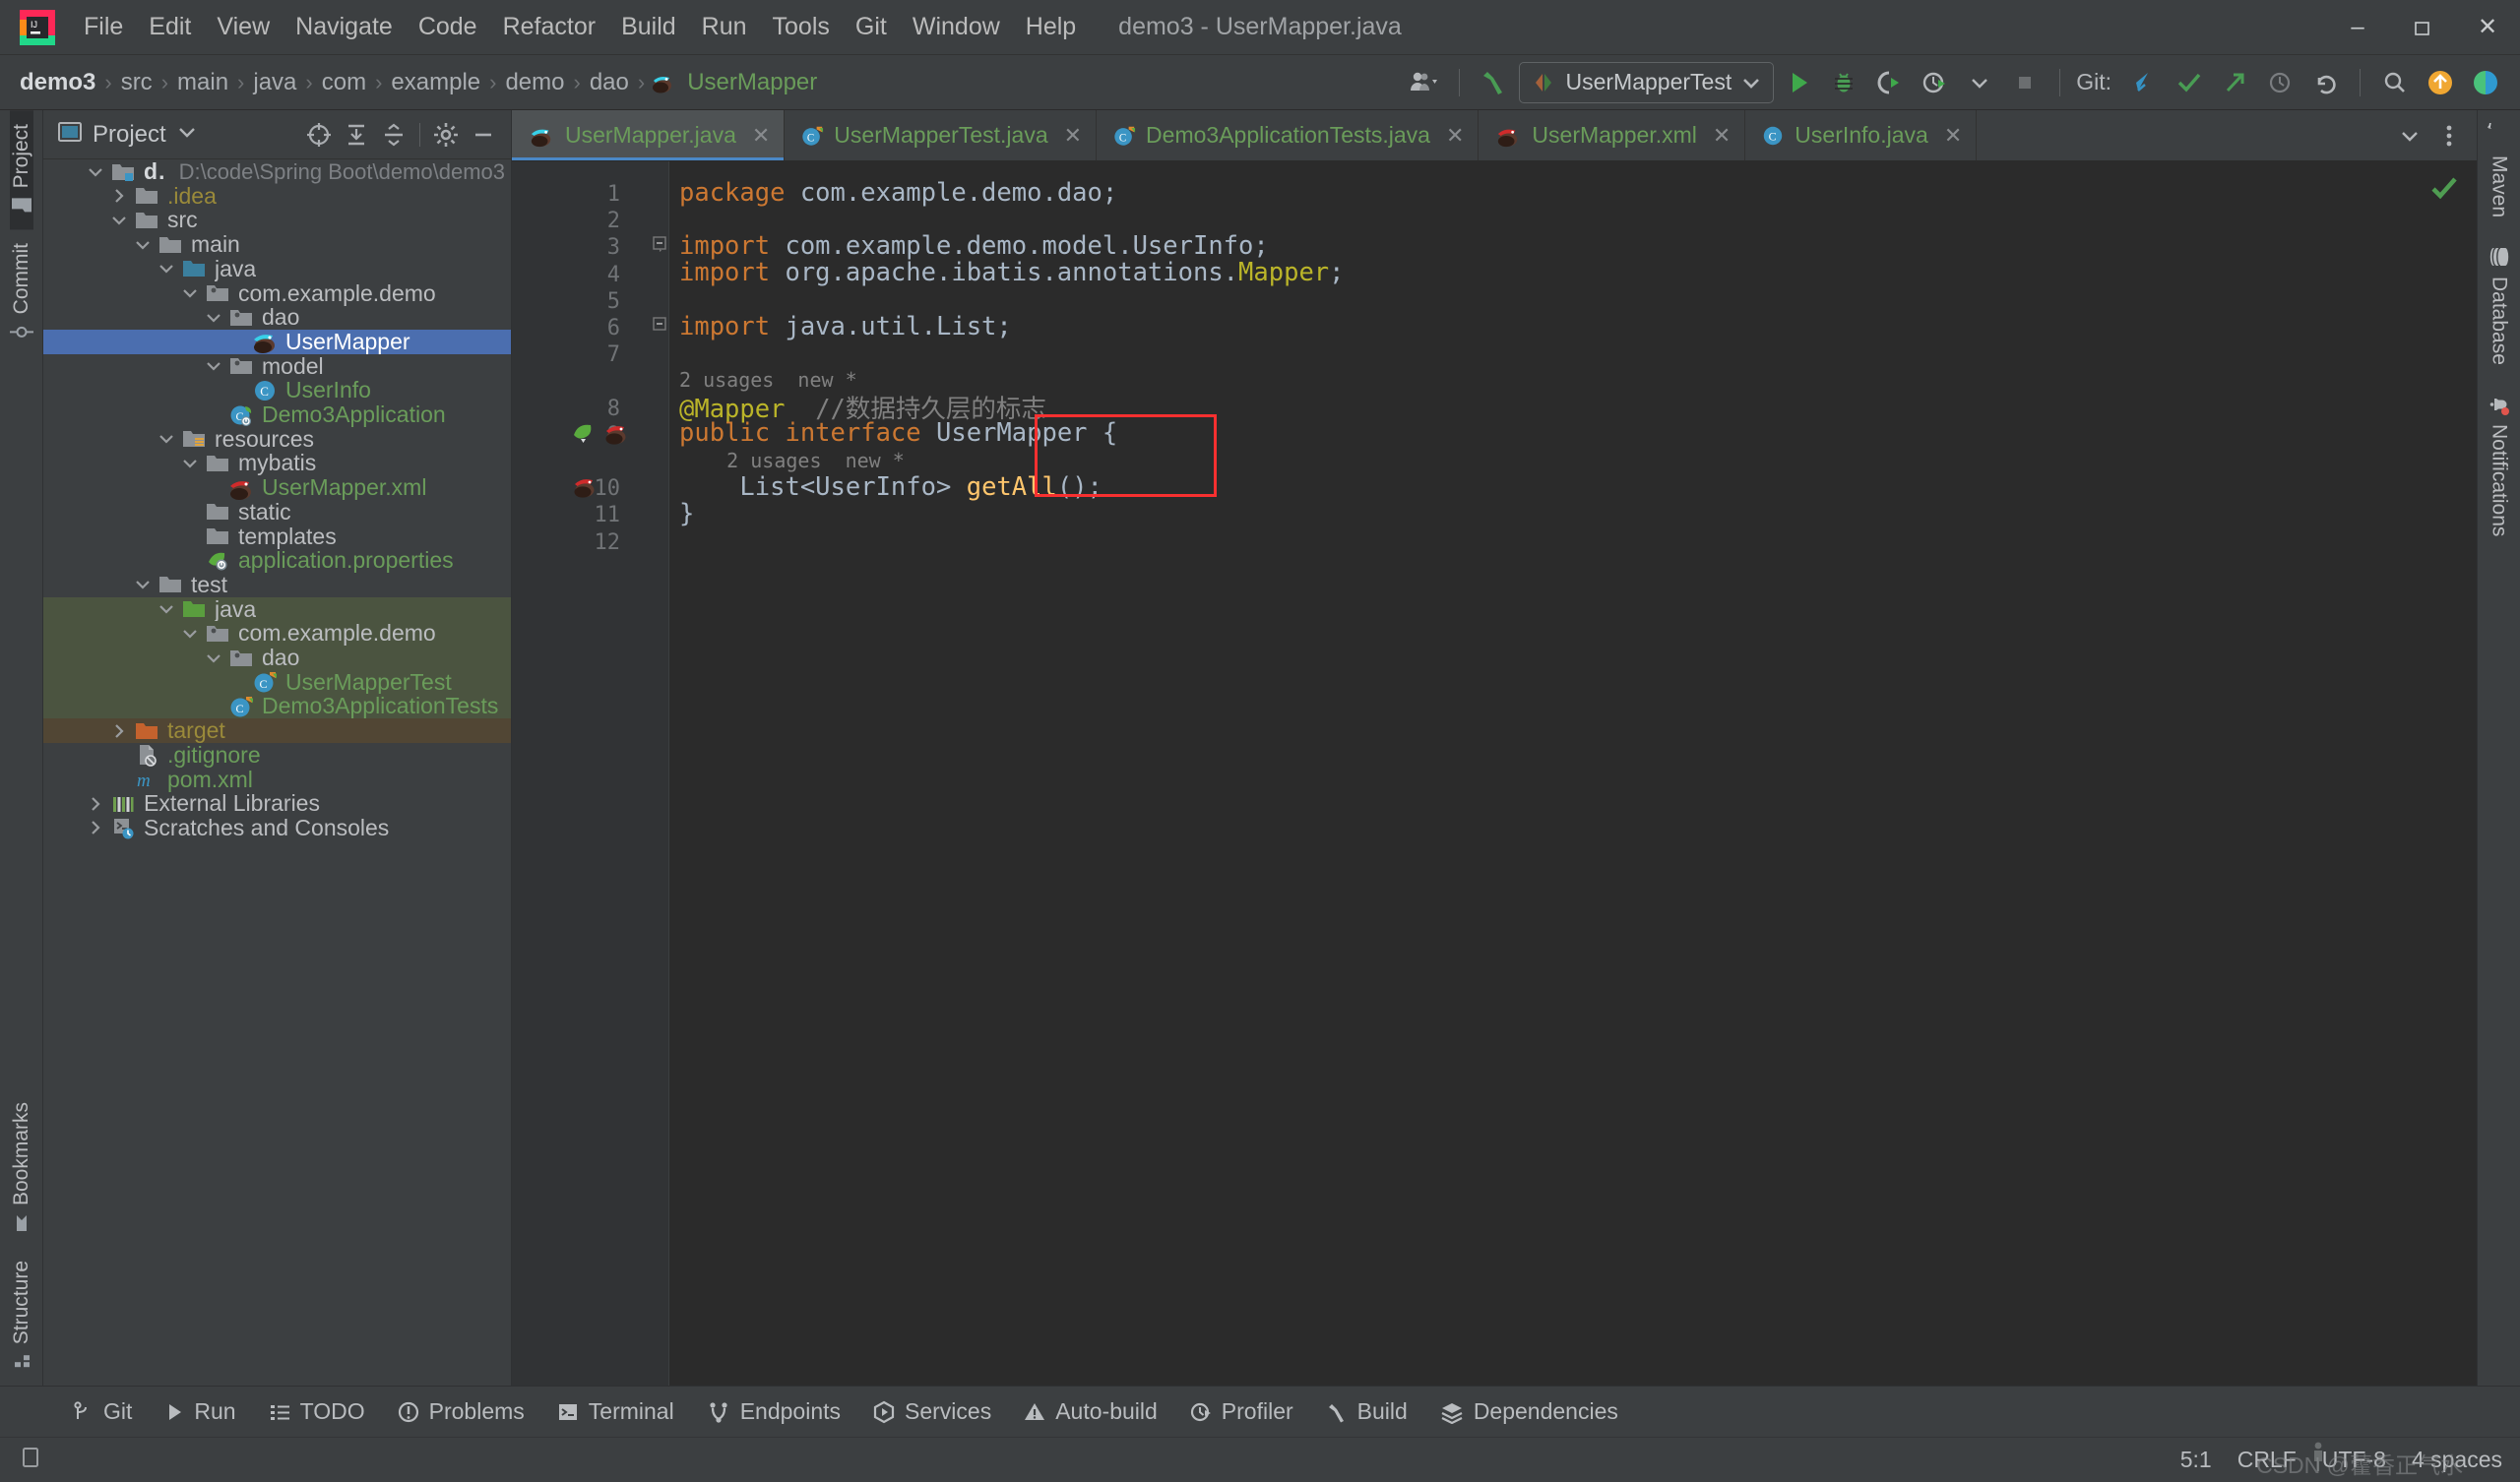 This screenshot has width=2520, height=1482. I want to click on sidebar-item-structure: Structure, so click(21, 1316).